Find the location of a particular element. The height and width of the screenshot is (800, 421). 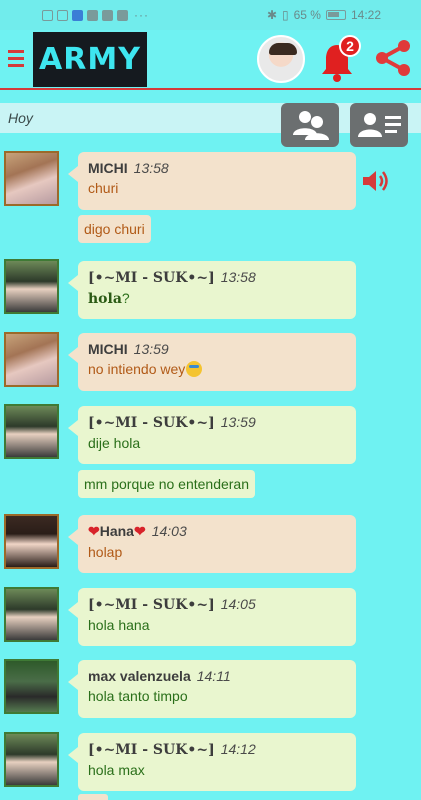

profile-list-icon is located at coordinates (379, 125).